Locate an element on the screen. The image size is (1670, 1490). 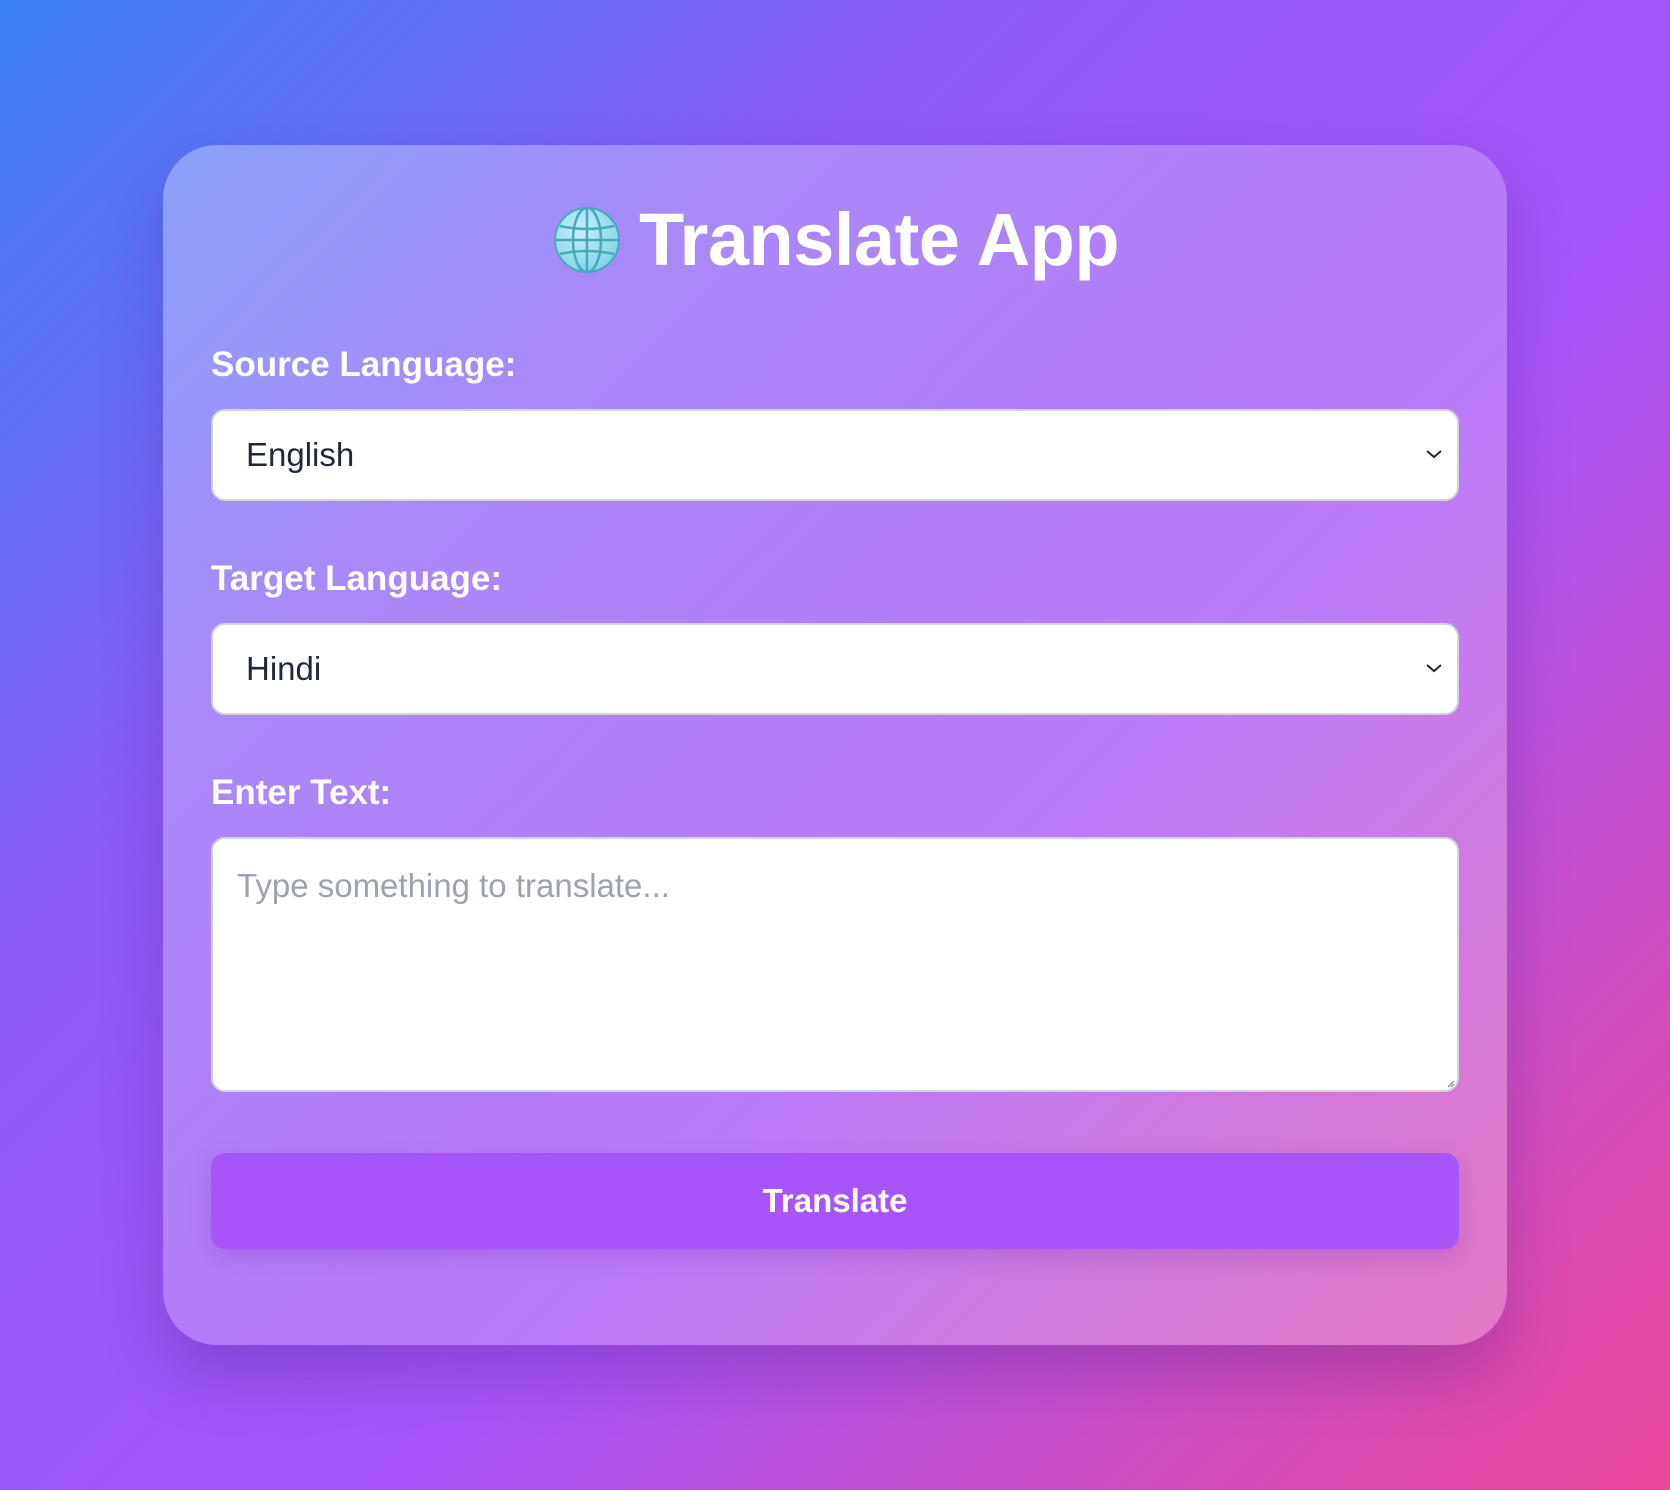
target-language-label: Target Language: is located at coordinates (357, 578).